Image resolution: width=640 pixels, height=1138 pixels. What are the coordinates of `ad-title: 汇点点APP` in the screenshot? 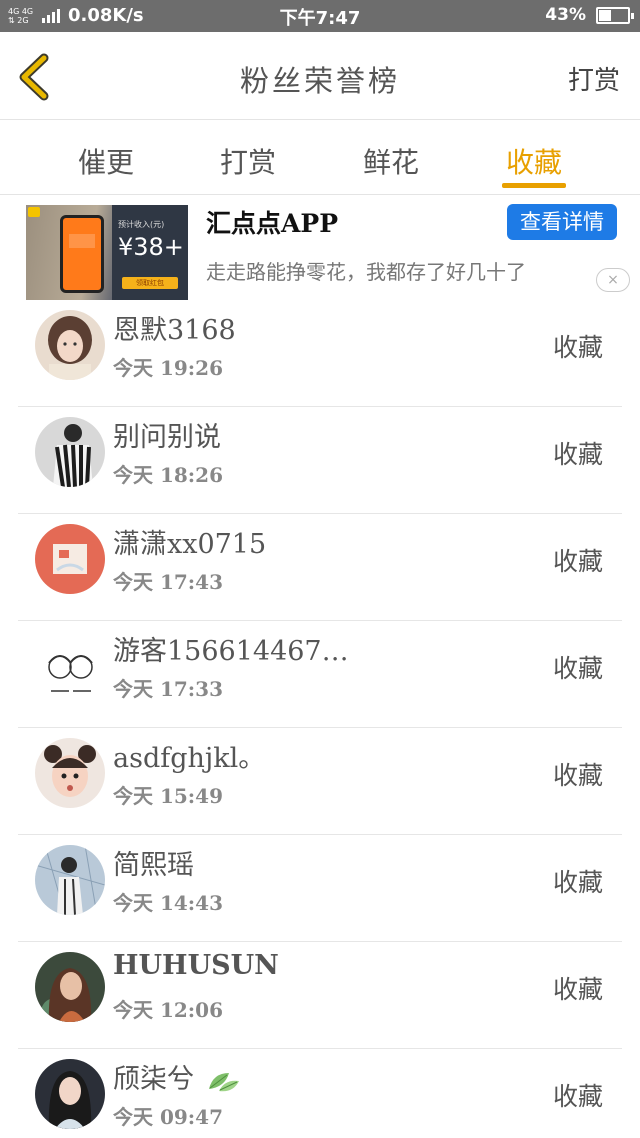 It's located at (272, 223).